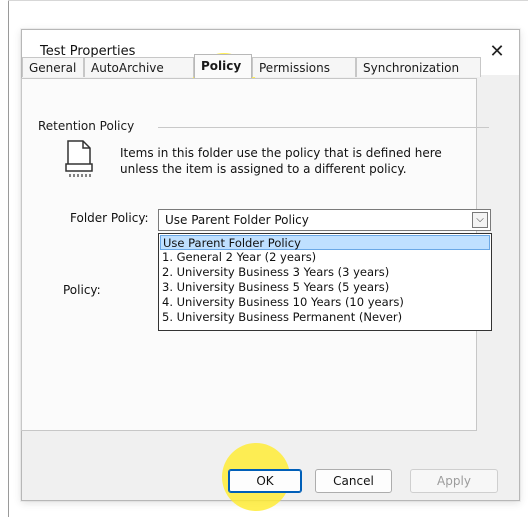 The width and height of the screenshot is (528, 517). What do you see at coordinates (325, 272) in the screenshot?
I see `option-business-3-years: 2. University Business 3 Years (3 years)` at bounding box center [325, 272].